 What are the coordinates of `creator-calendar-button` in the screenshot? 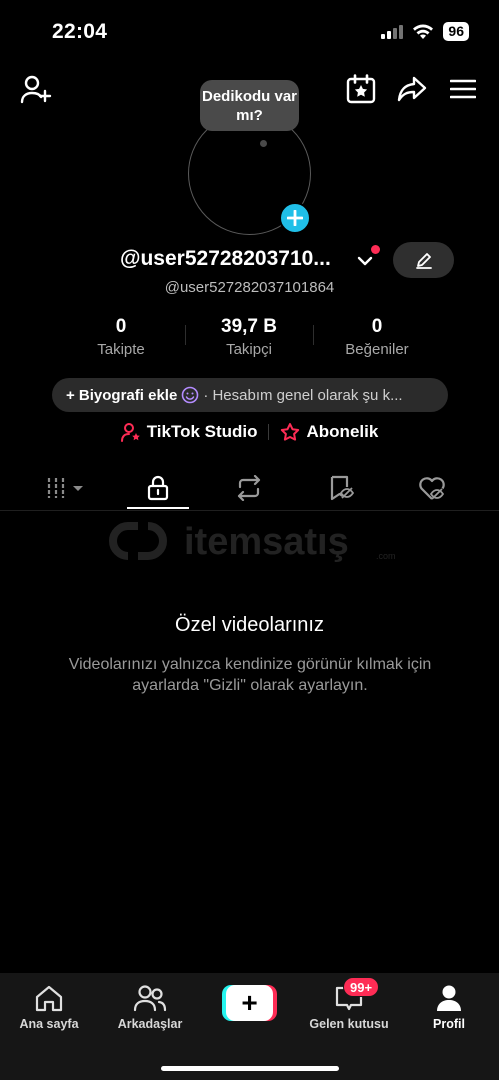 It's located at (361, 89).